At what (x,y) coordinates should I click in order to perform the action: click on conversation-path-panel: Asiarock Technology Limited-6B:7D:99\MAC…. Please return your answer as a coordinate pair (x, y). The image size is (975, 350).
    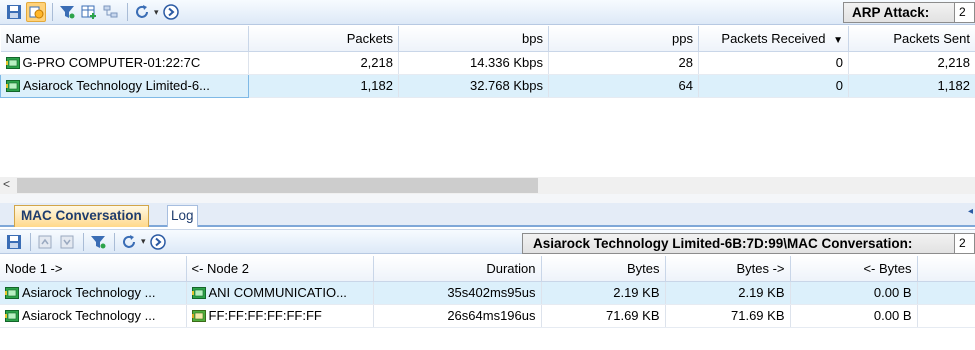
    Looking at the image, I should click on (748, 243).